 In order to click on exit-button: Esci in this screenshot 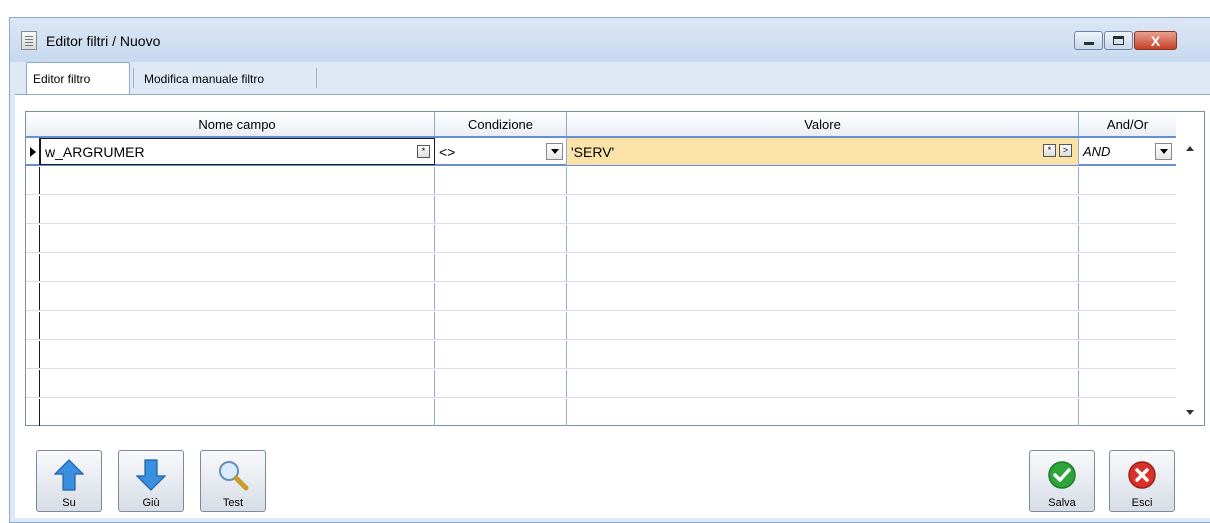, I will do `click(1142, 481)`.